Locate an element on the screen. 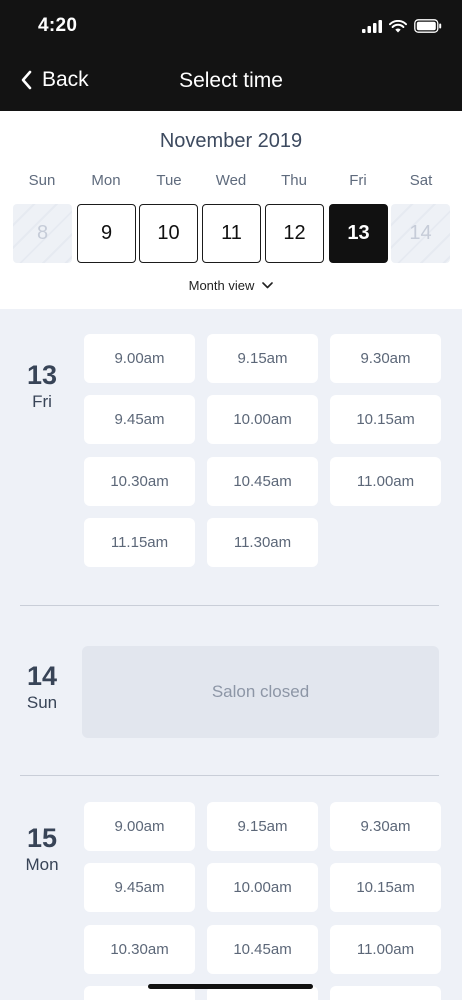  weekday-sat: Sat is located at coordinates (421, 180).